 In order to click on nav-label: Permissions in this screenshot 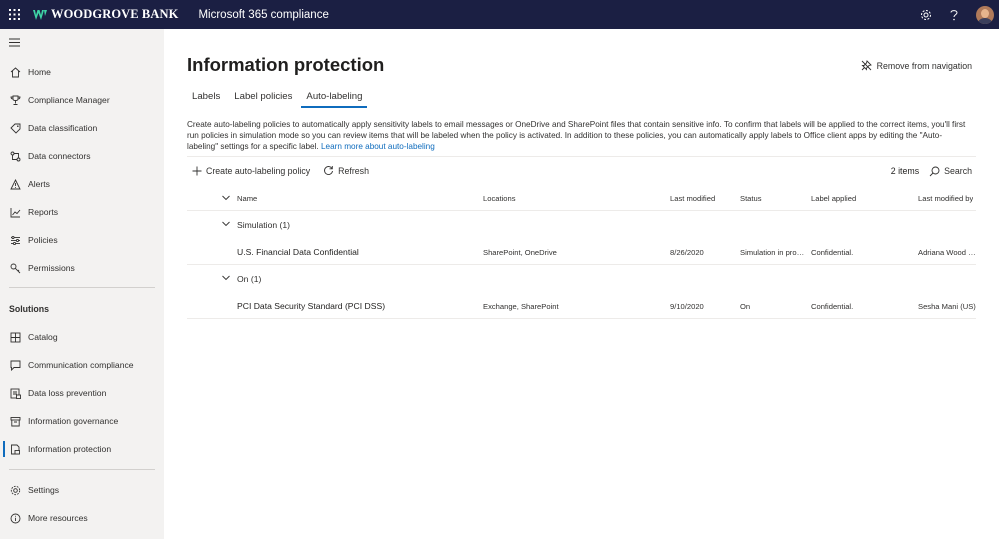, I will do `click(51, 268)`.